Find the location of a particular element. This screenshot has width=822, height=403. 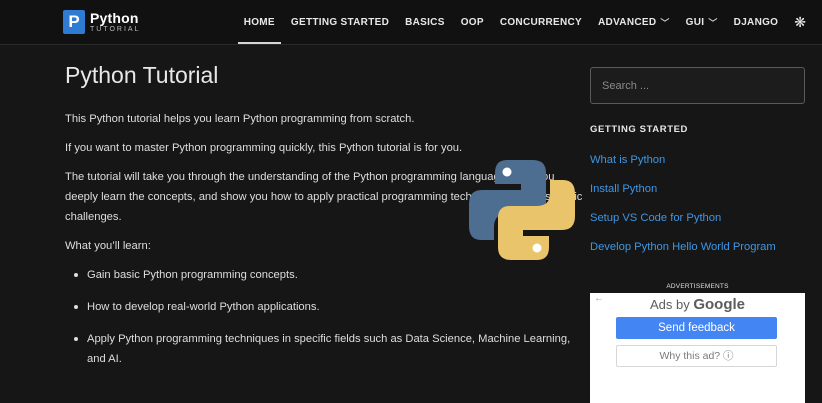

python-logo-eye-top is located at coordinates (507, 172).